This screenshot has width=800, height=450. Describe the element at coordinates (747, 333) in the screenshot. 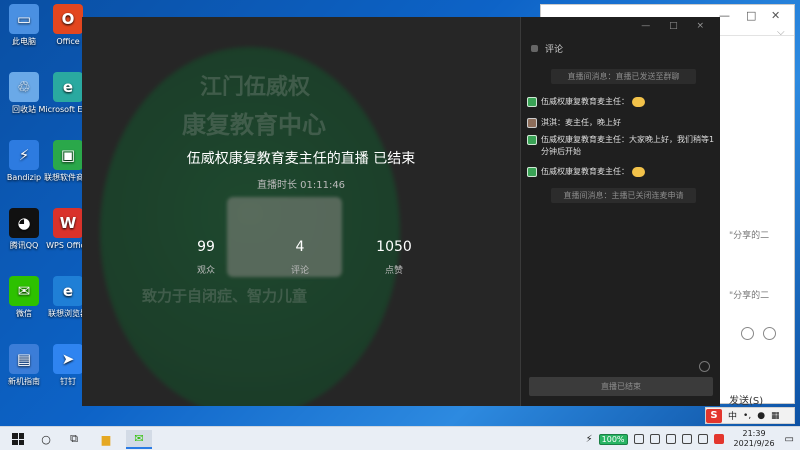

I see `video-call-icon` at that location.